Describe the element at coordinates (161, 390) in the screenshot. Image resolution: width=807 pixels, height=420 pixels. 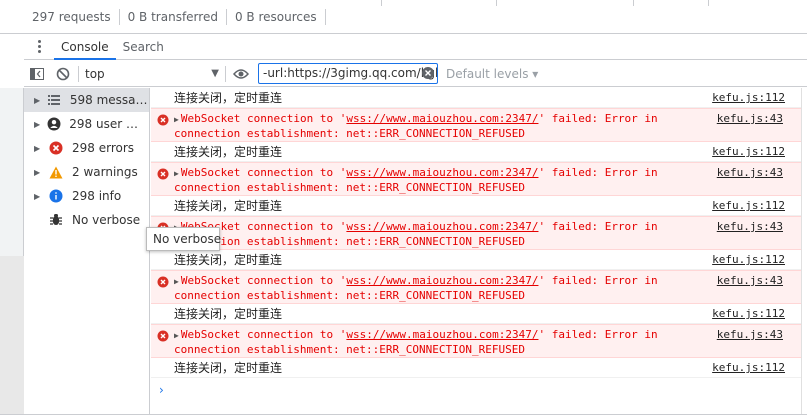
I see `chevron-right-icon: ›` at that location.